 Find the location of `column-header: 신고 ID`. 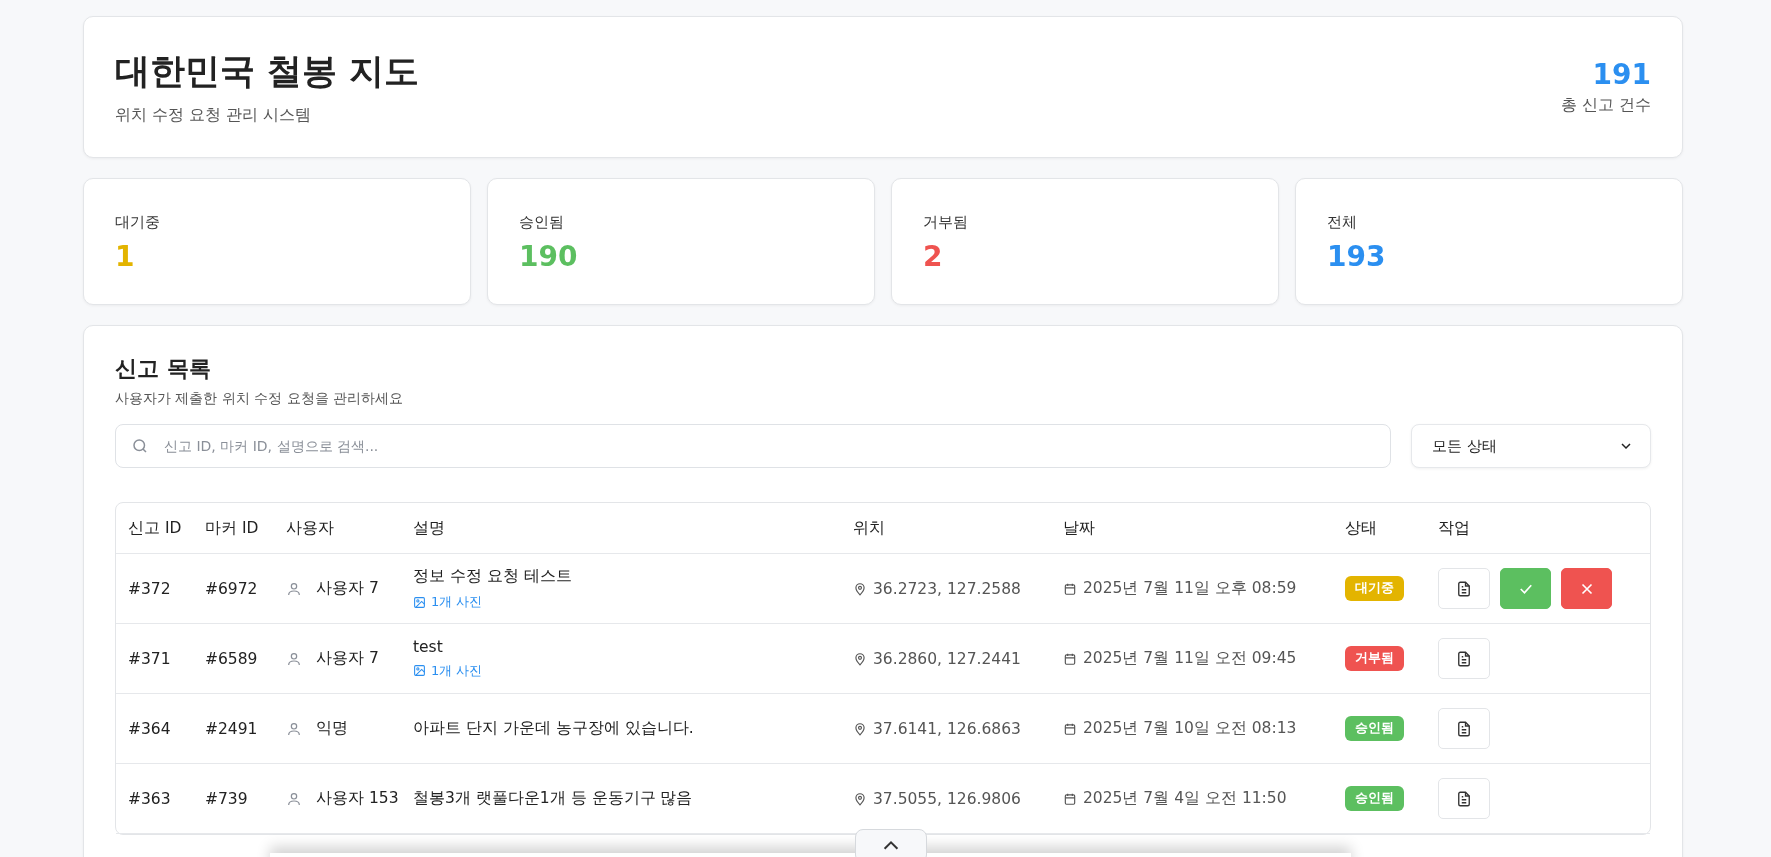

column-header: 신고 ID is located at coordinates (155, 528).